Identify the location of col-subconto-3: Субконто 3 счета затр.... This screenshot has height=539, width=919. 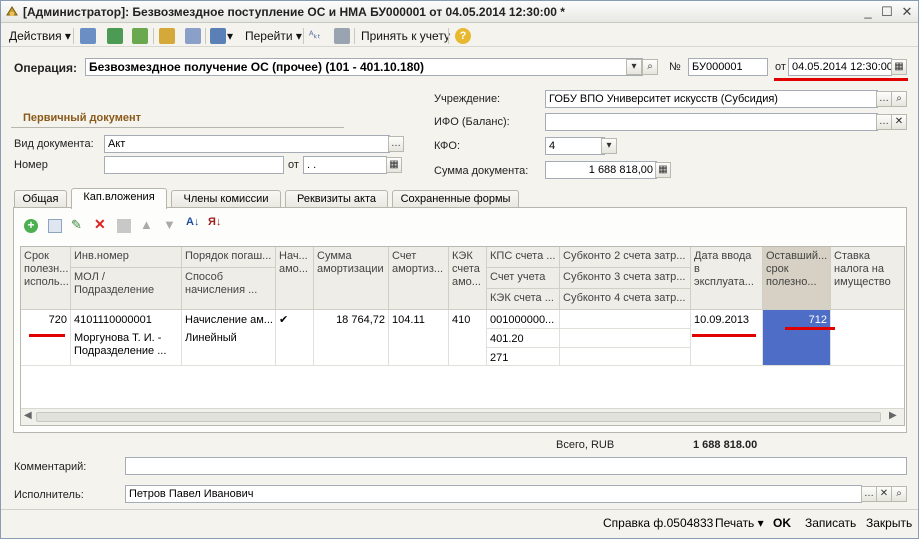
(625, 278).